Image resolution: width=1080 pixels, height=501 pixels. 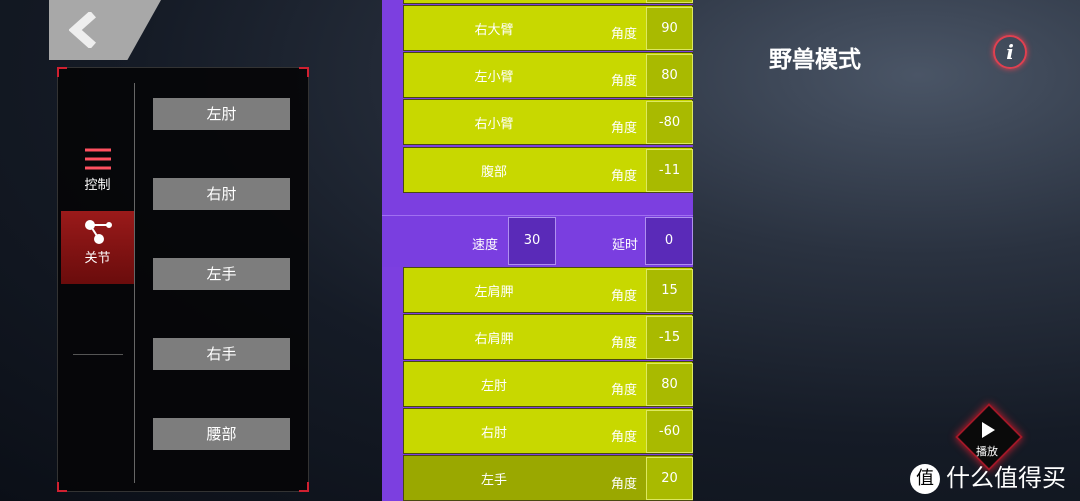 I want to click on joint-button: 右肘, so click(x=221, y=194).